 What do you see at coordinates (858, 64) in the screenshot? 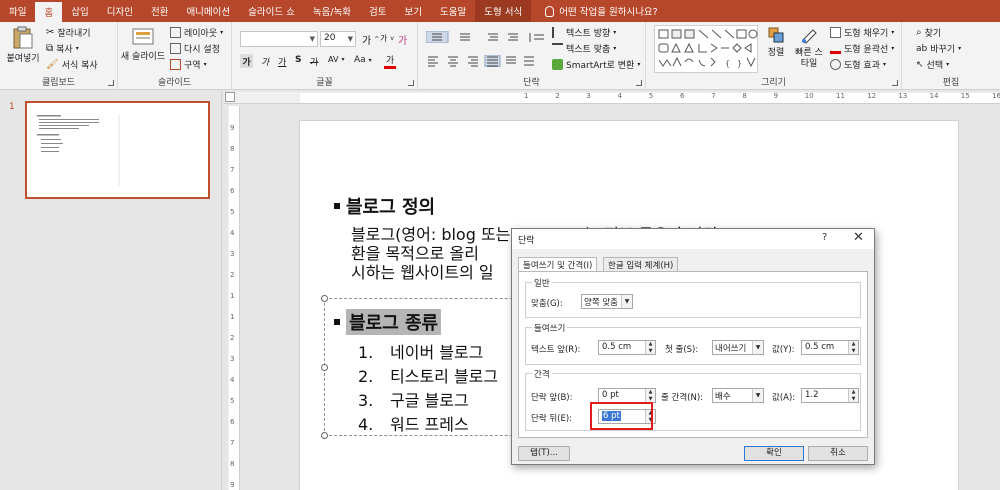
I see `shape-effects-button: 도형 효과 ▾` at bounding box center [858, 64].